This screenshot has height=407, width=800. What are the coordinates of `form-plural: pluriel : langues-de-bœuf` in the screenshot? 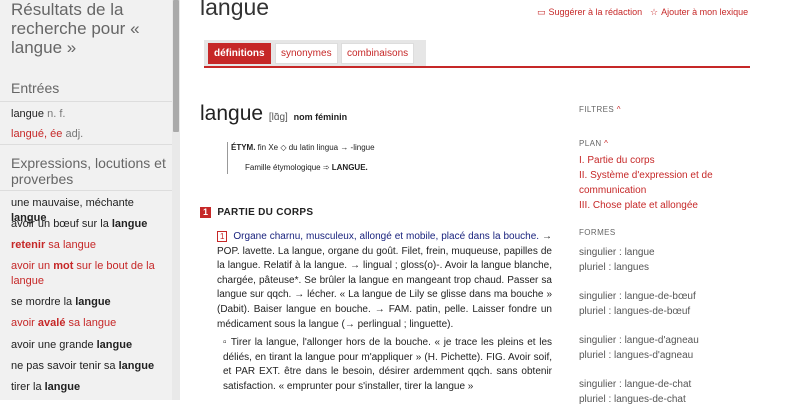 It's located at (635, 311).